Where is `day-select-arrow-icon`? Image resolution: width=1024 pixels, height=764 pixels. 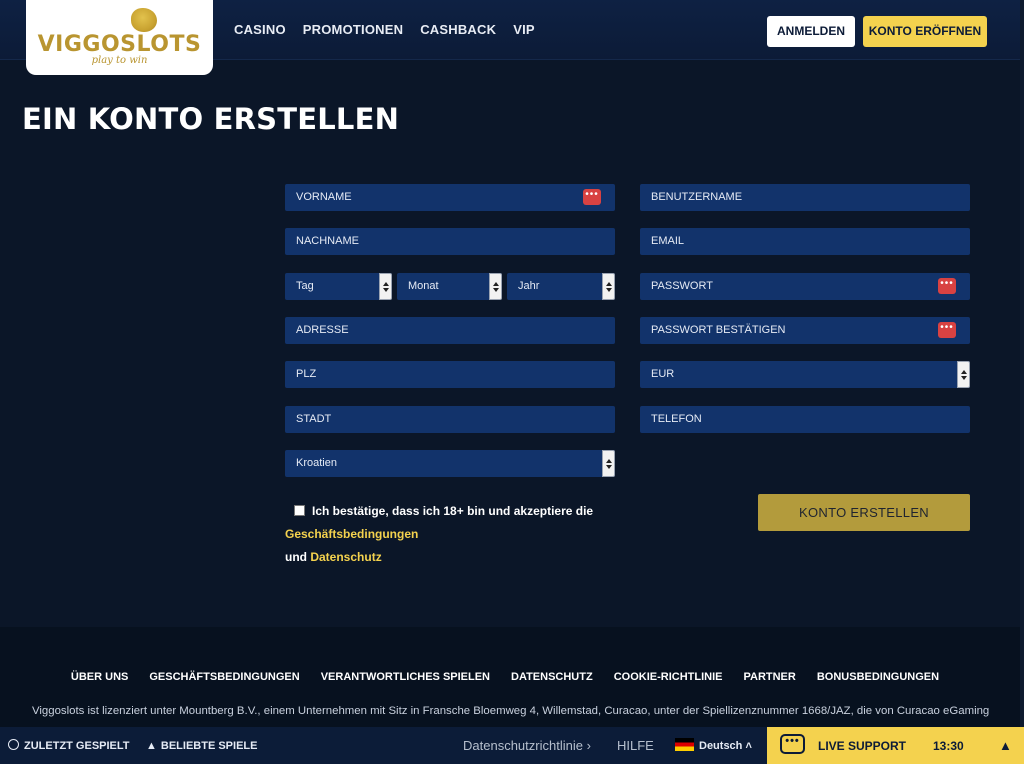 day-select-arrow-icon is located at coordinates (385, 286).